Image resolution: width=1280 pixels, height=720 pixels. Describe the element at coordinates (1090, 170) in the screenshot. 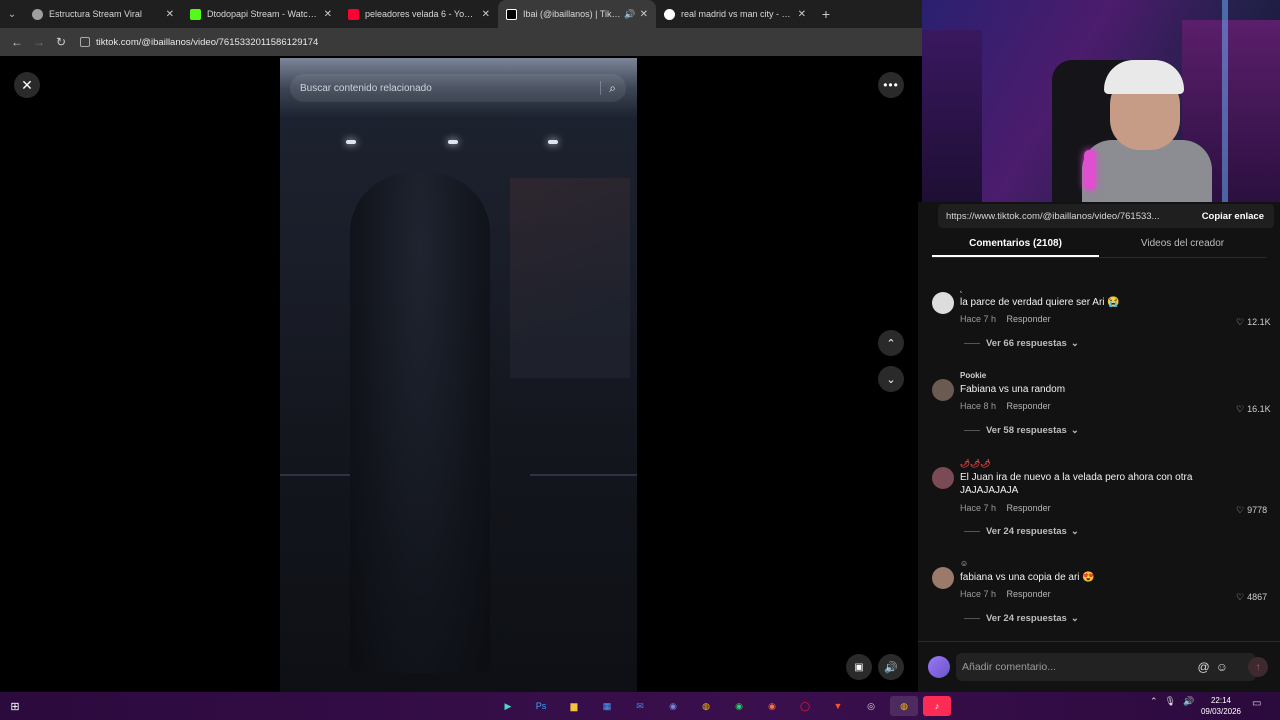

I see `microphone` at that location.